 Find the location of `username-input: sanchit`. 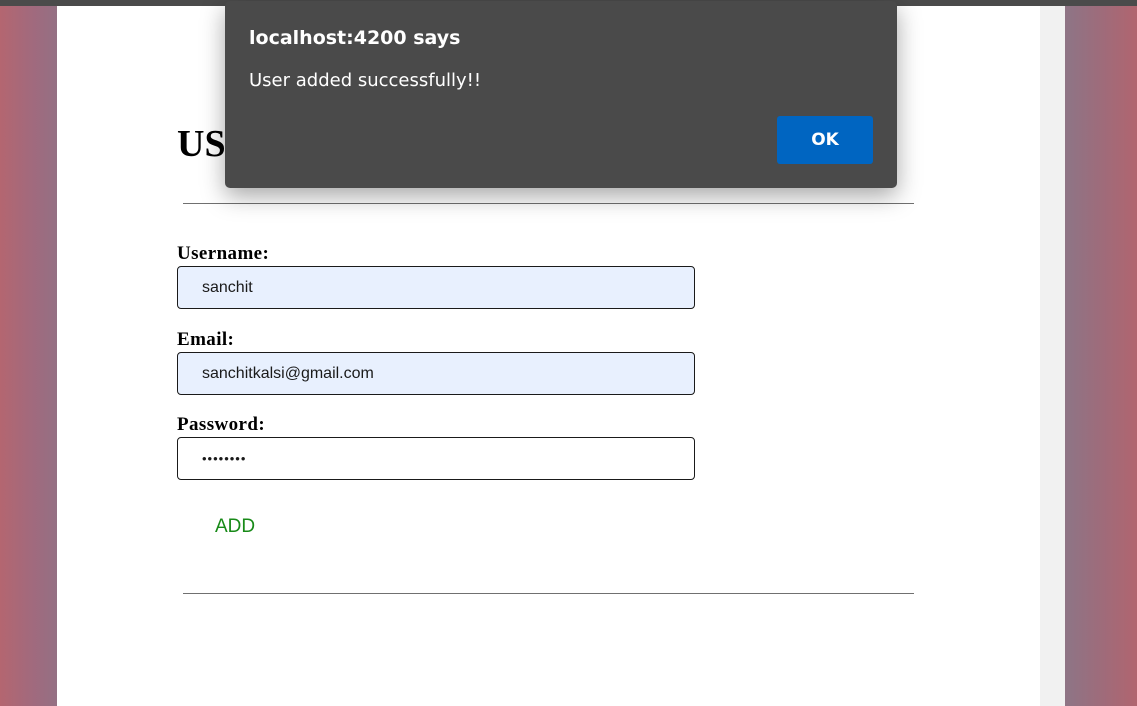

username-input: sanchit is located at coordinates (436, 287).